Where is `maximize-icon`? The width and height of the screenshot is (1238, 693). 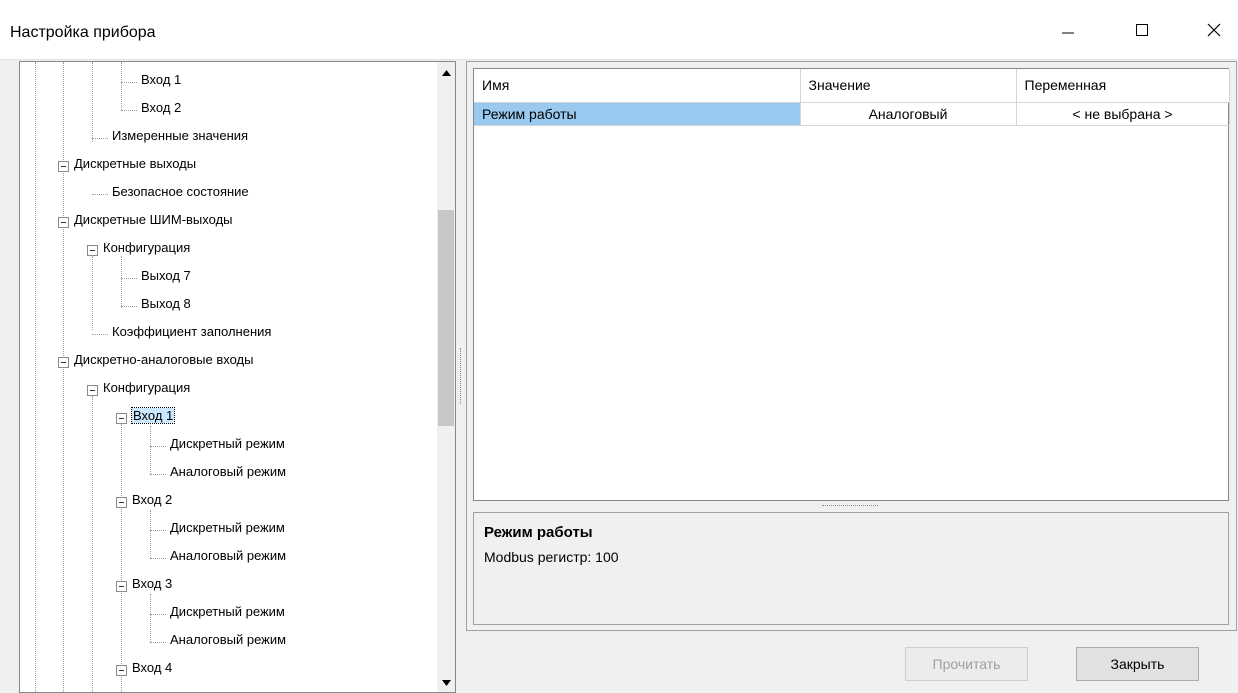
maximize-icon is located at coordinates (1142, 30).